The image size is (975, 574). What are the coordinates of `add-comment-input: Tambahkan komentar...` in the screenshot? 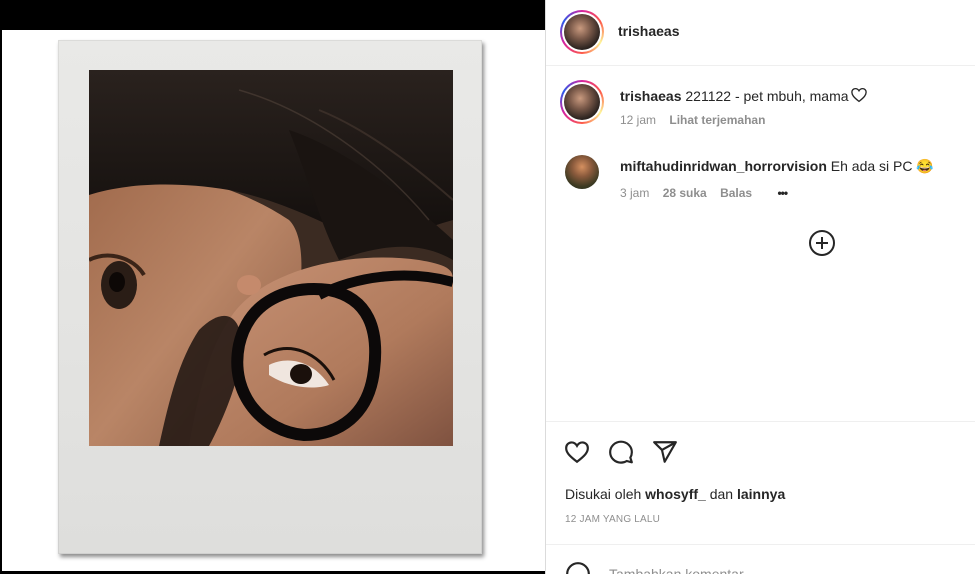 It's located at (682, 570).